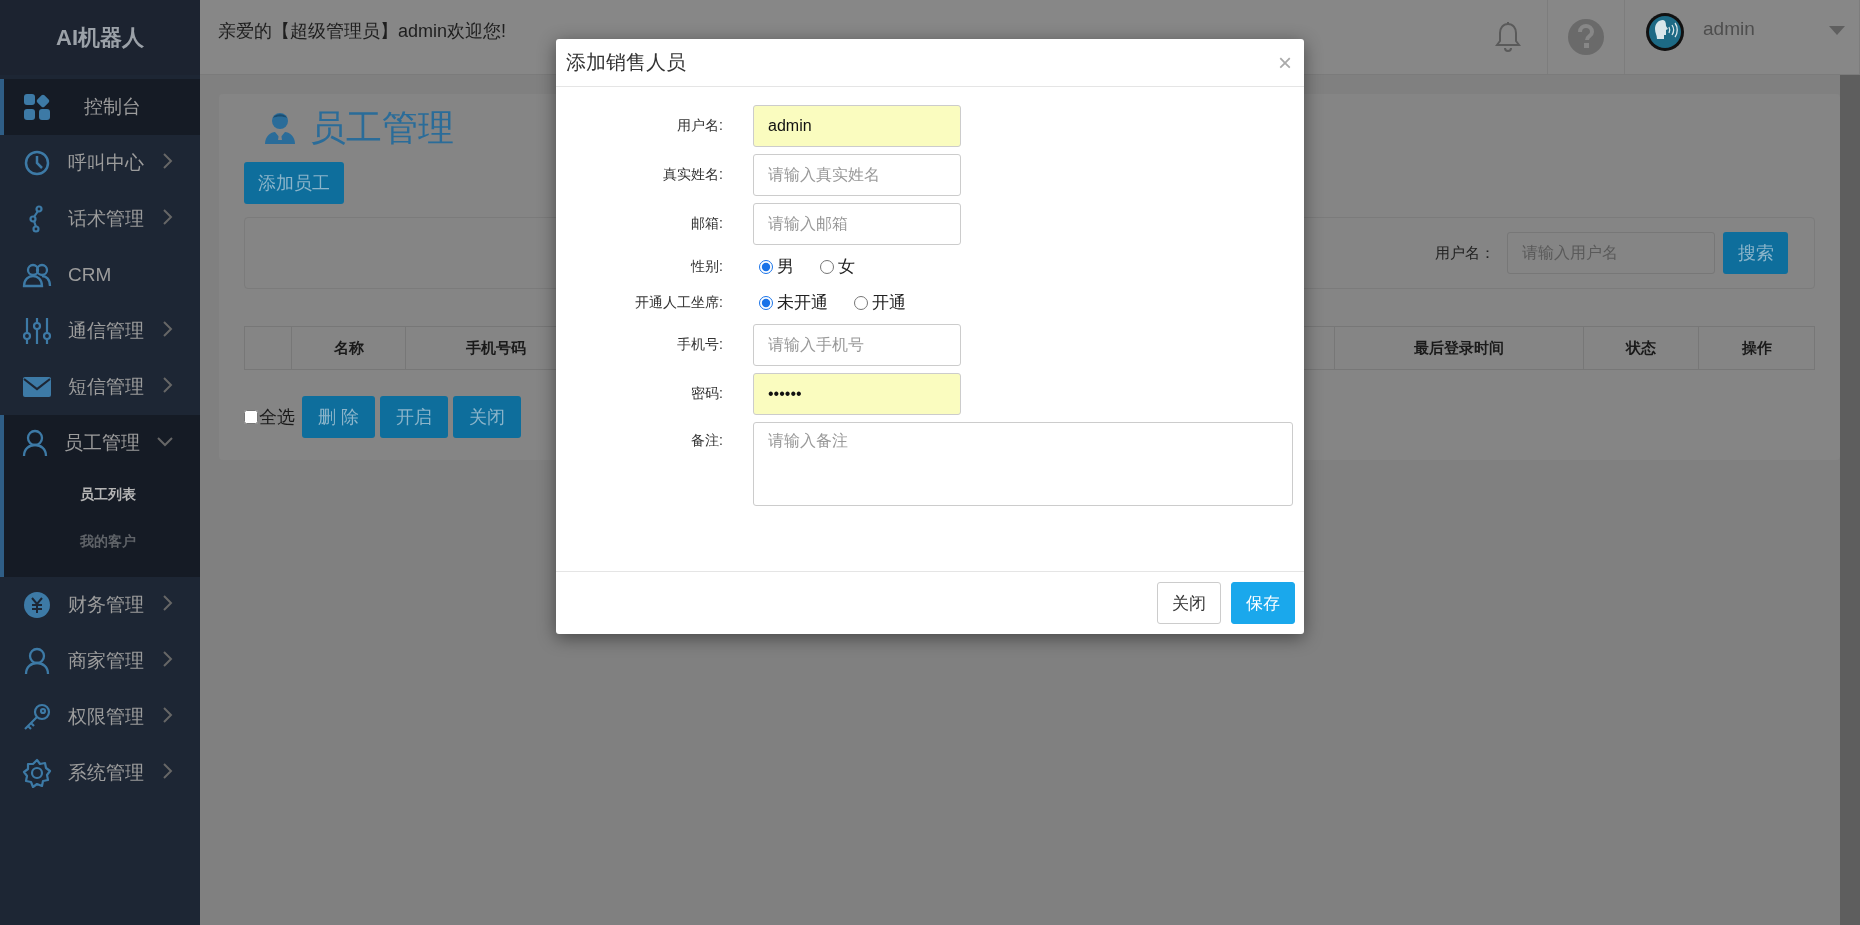  I want to click on radio-label: 男, so click(785, 267).